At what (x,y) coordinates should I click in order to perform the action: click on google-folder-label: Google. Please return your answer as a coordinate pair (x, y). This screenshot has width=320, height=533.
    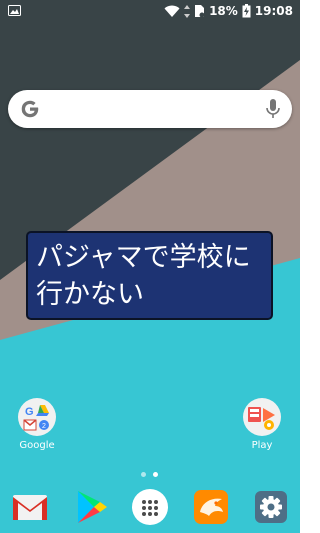
    Looking at the image, I should click on (37, 445).